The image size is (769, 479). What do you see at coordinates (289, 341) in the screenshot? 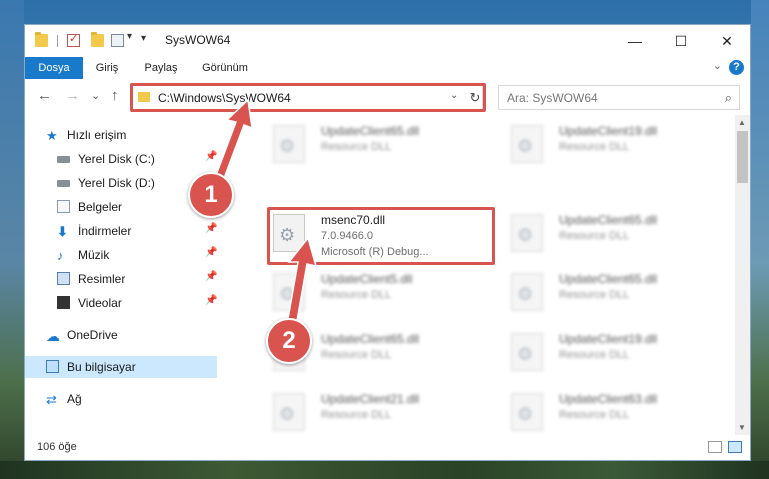
I see `step-2-badge: 2` at bounding box center [289, 341].